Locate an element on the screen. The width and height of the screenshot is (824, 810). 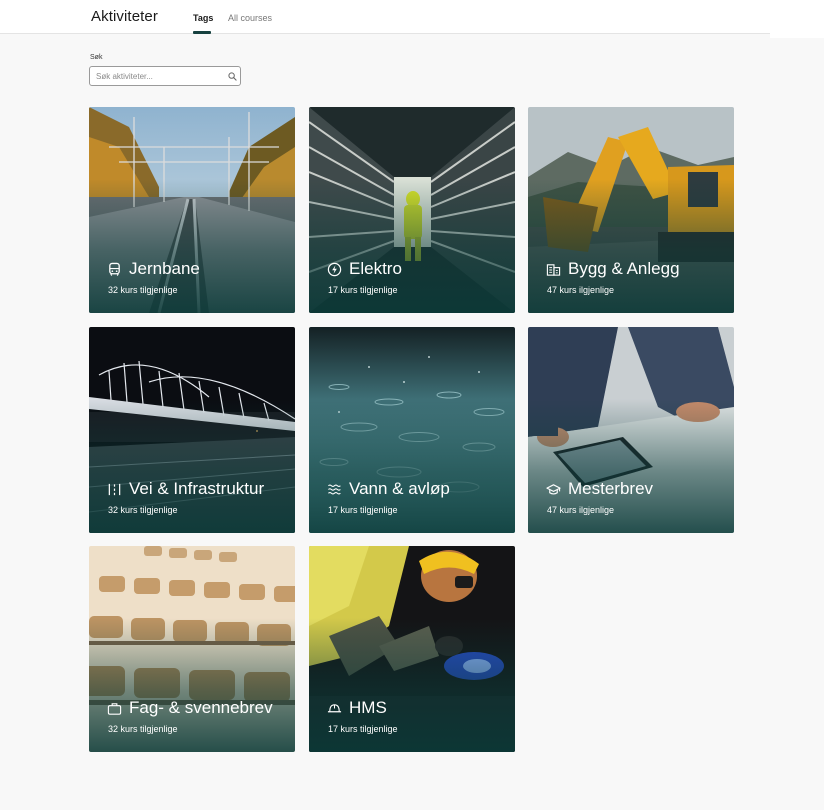
card-title: Bygg & Anlegg is located at coordinates (624, 268).